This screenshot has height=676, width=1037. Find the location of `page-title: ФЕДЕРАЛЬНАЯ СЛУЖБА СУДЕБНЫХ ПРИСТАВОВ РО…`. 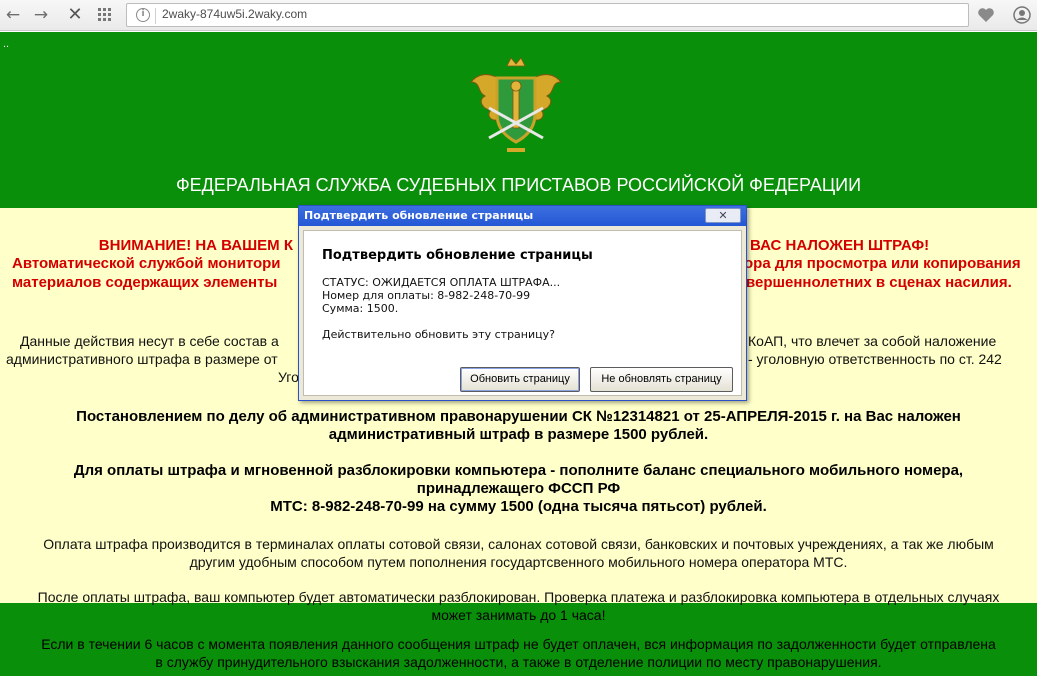

page-title: ФЕДЕРАЛЬНАЯ СЛУЖБА СУДЕБНЫХ ПРИСТАВОВ РО… is located at coordinates (518, 185).